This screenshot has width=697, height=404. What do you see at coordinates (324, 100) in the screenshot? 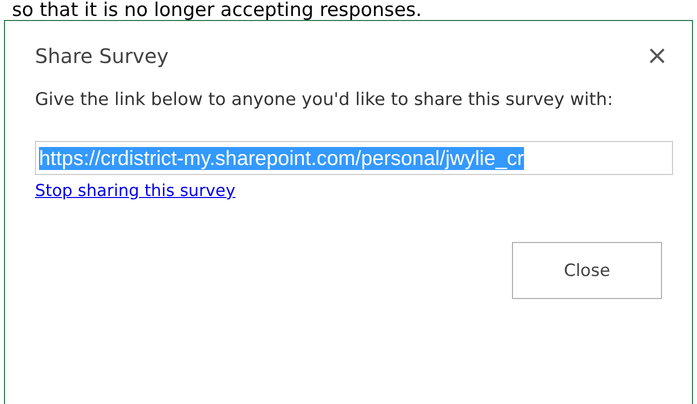
I see `dialog-message: Give the link below to anyone you'd like to share this survey with:` at bounding box center [324, 100].